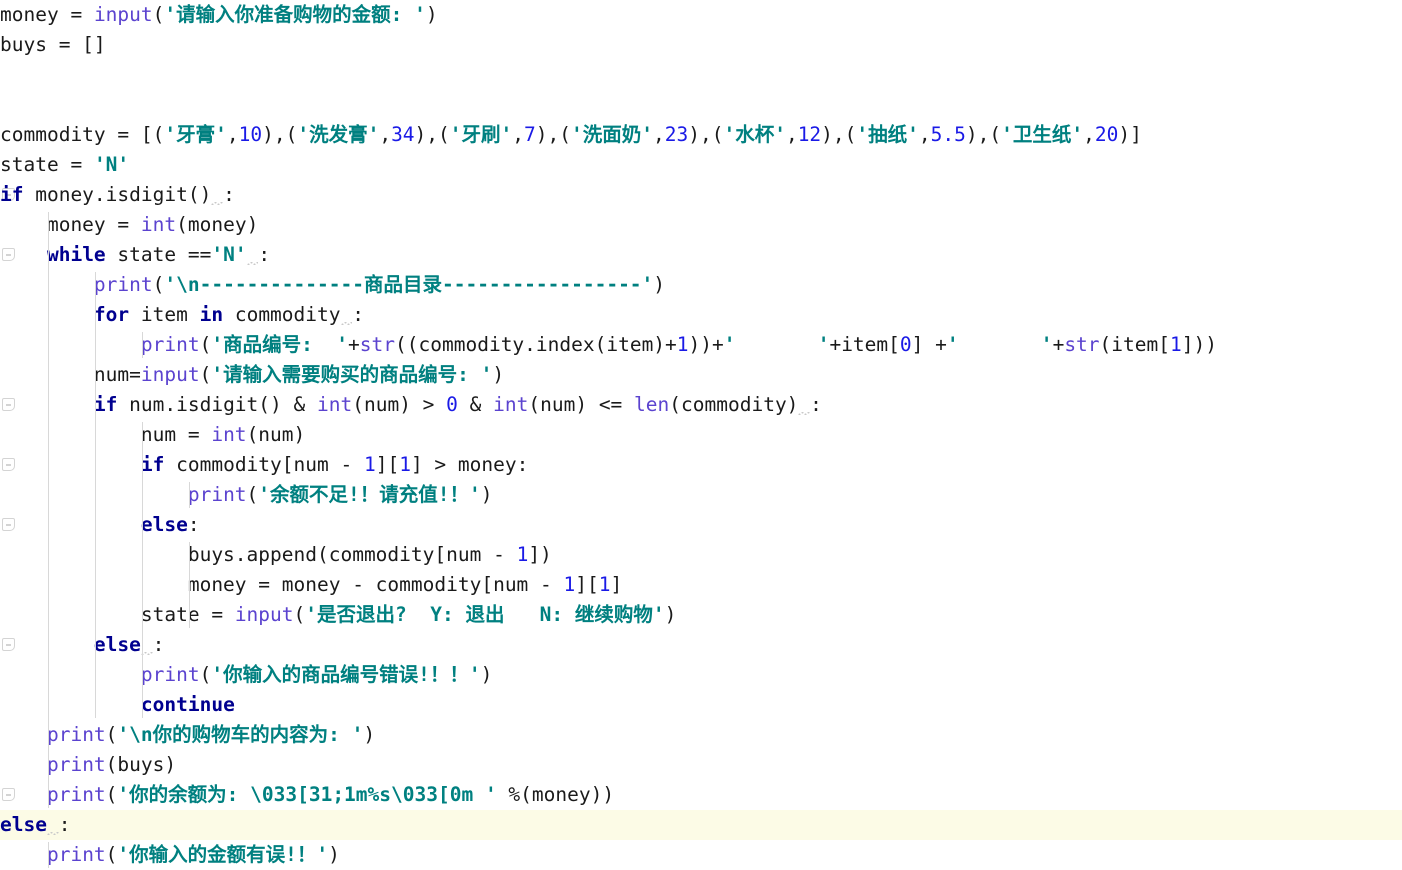 The height and width of the screenshot is (870, 1402). I want to click on code-token: '余额不足!！请充值!！', so click(369, 494).